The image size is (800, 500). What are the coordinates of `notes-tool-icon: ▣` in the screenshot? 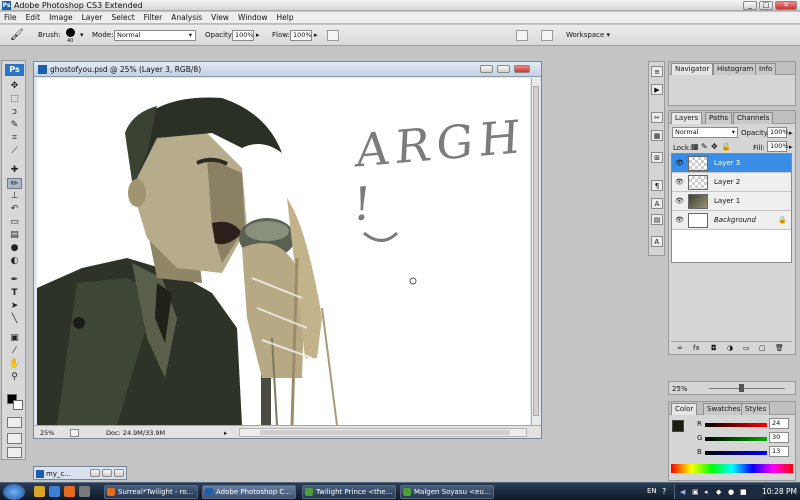 It's located at (14, 338).